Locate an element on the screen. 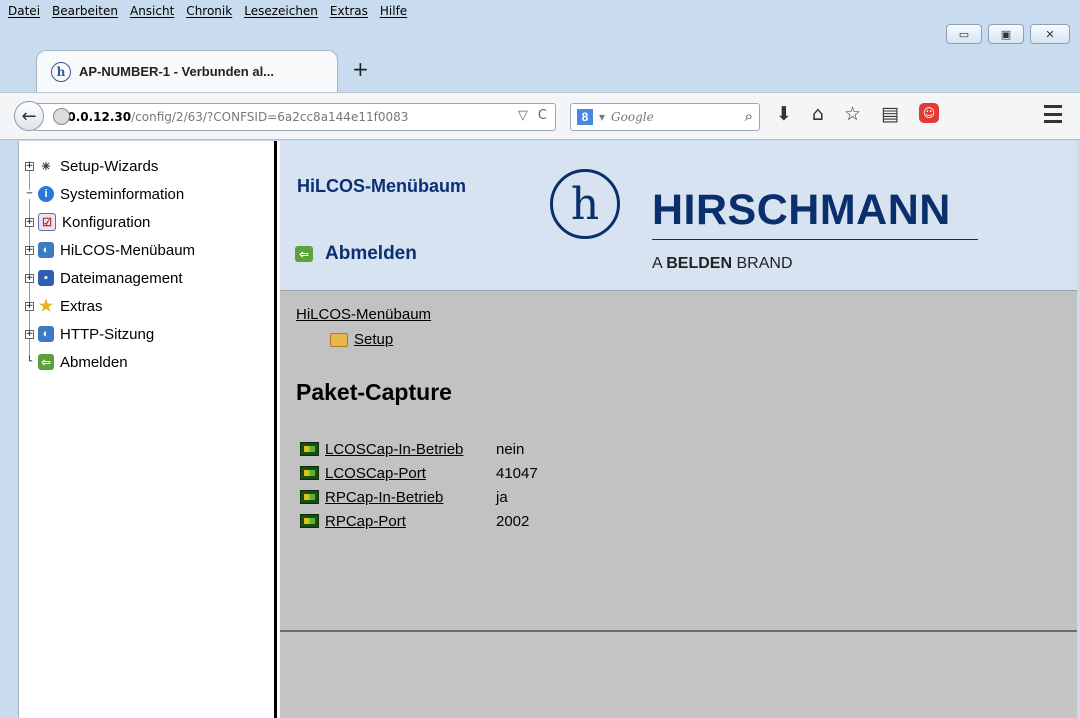  back-button: ← is located at coordinates (29, 116).